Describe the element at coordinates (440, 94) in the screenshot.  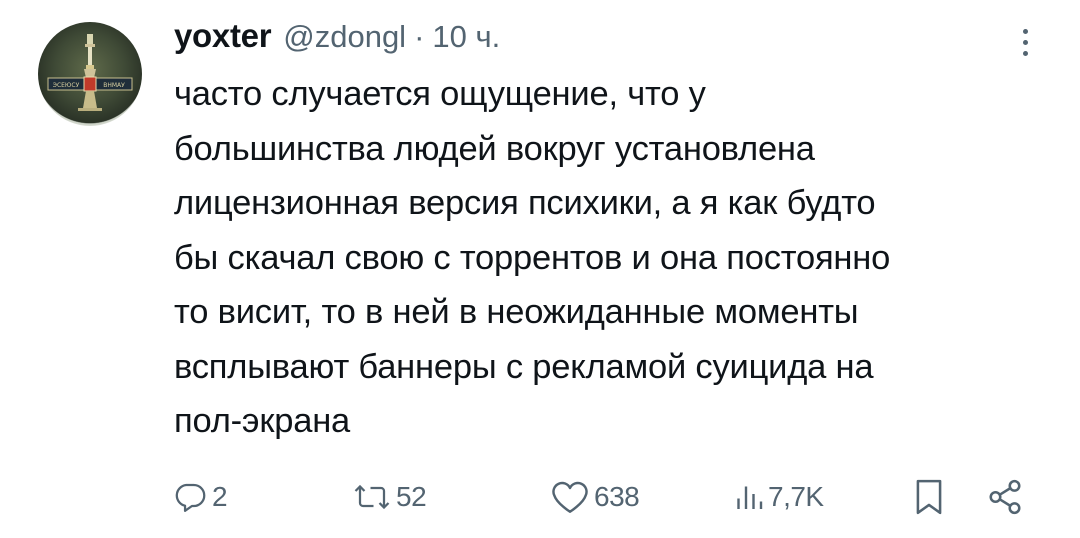
I see `tweet-text-line: часто случается ощущение, что у` at that location.